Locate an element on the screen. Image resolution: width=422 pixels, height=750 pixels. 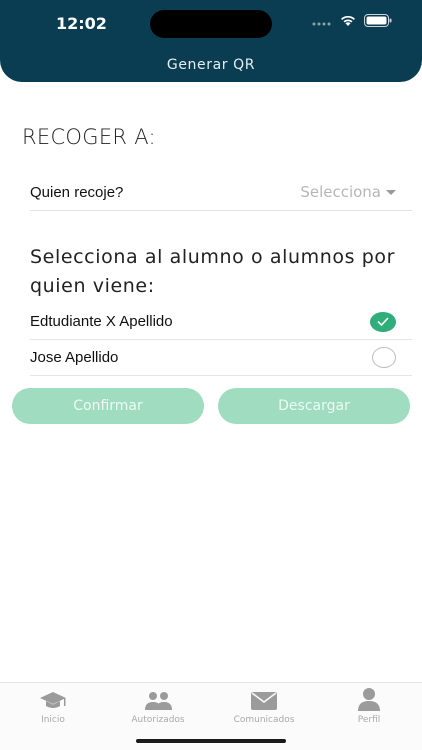
pickup-select-value: Selecciona is located at coordinates (340, 192).